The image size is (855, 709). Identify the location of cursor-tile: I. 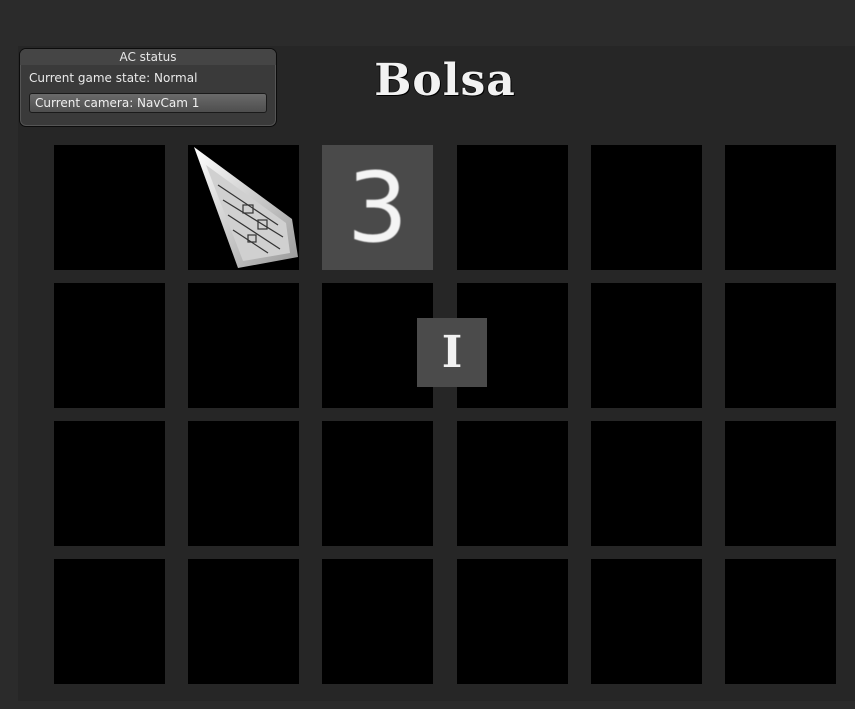
(452, 352).